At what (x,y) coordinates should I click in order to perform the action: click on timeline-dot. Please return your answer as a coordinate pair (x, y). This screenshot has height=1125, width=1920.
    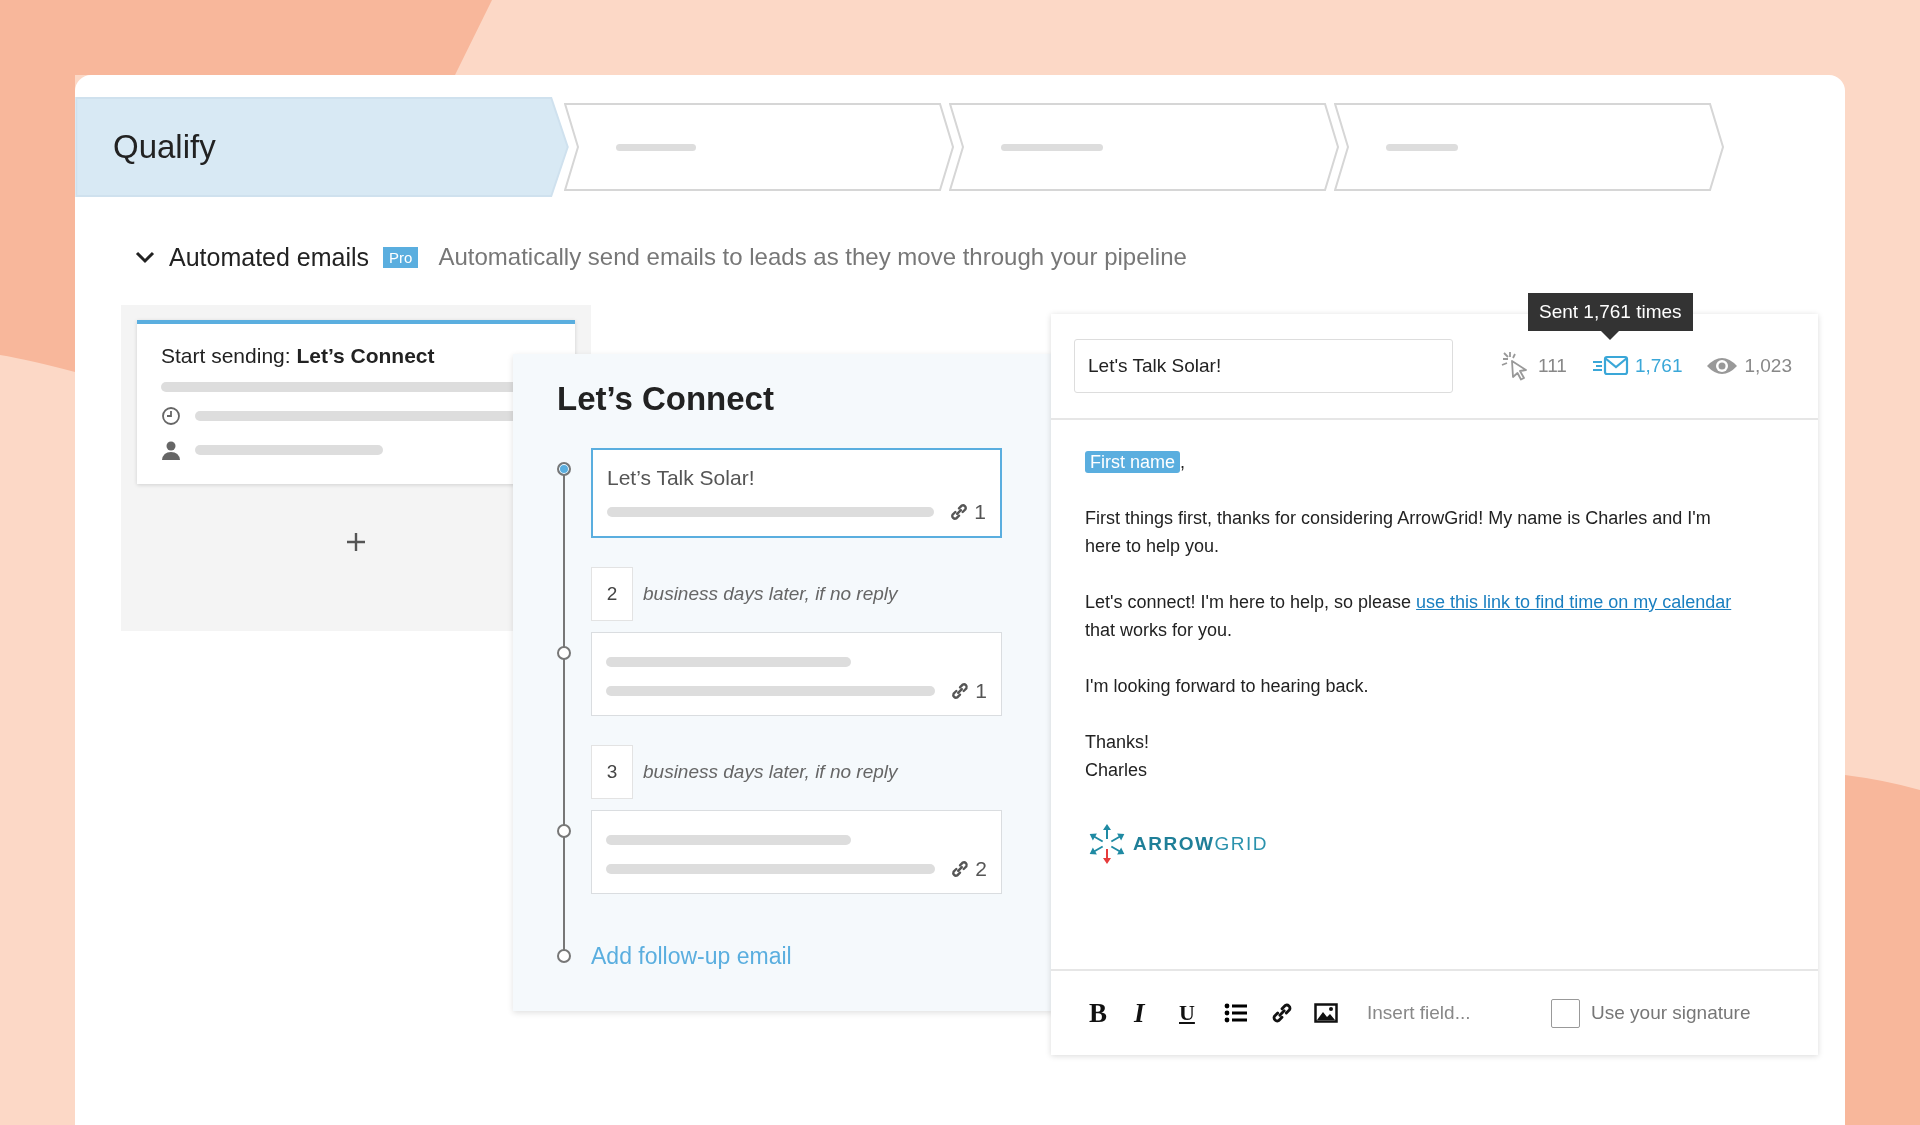
    Looking at the image, I should click on (564, 956).